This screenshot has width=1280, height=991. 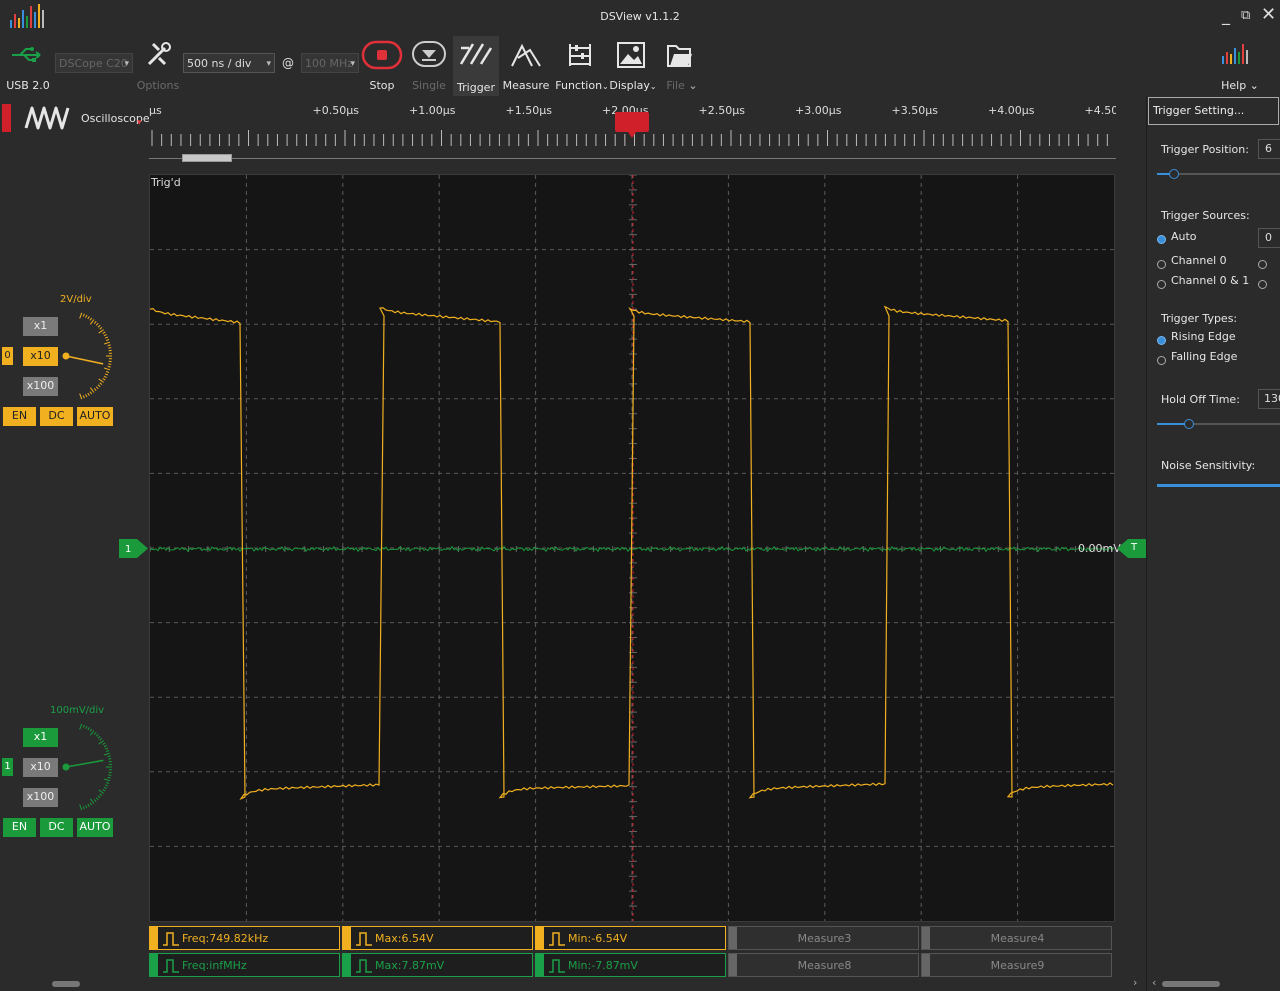 I want to click on holdoff-input: 130, so click(x=1269, y=399).